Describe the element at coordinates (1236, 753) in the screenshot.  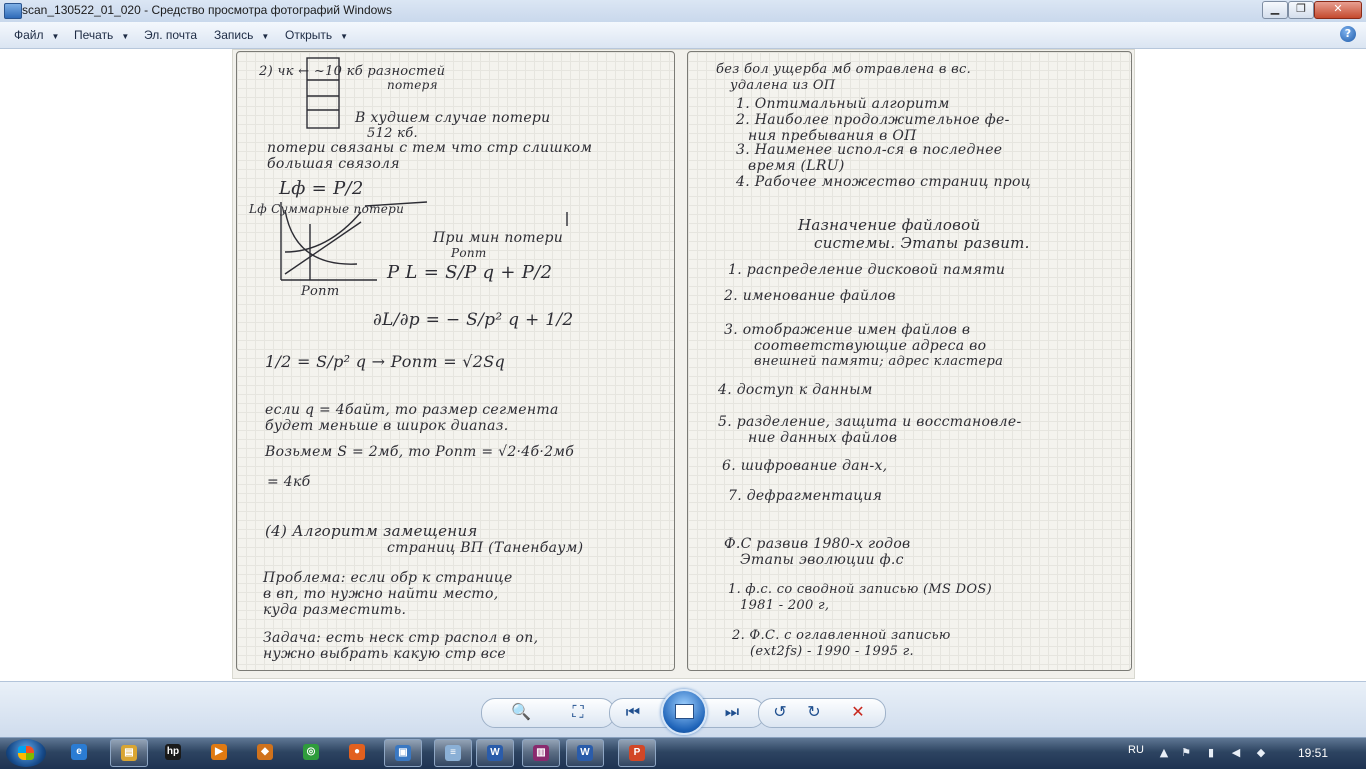
I see `volume-icon: ◀` at that location.